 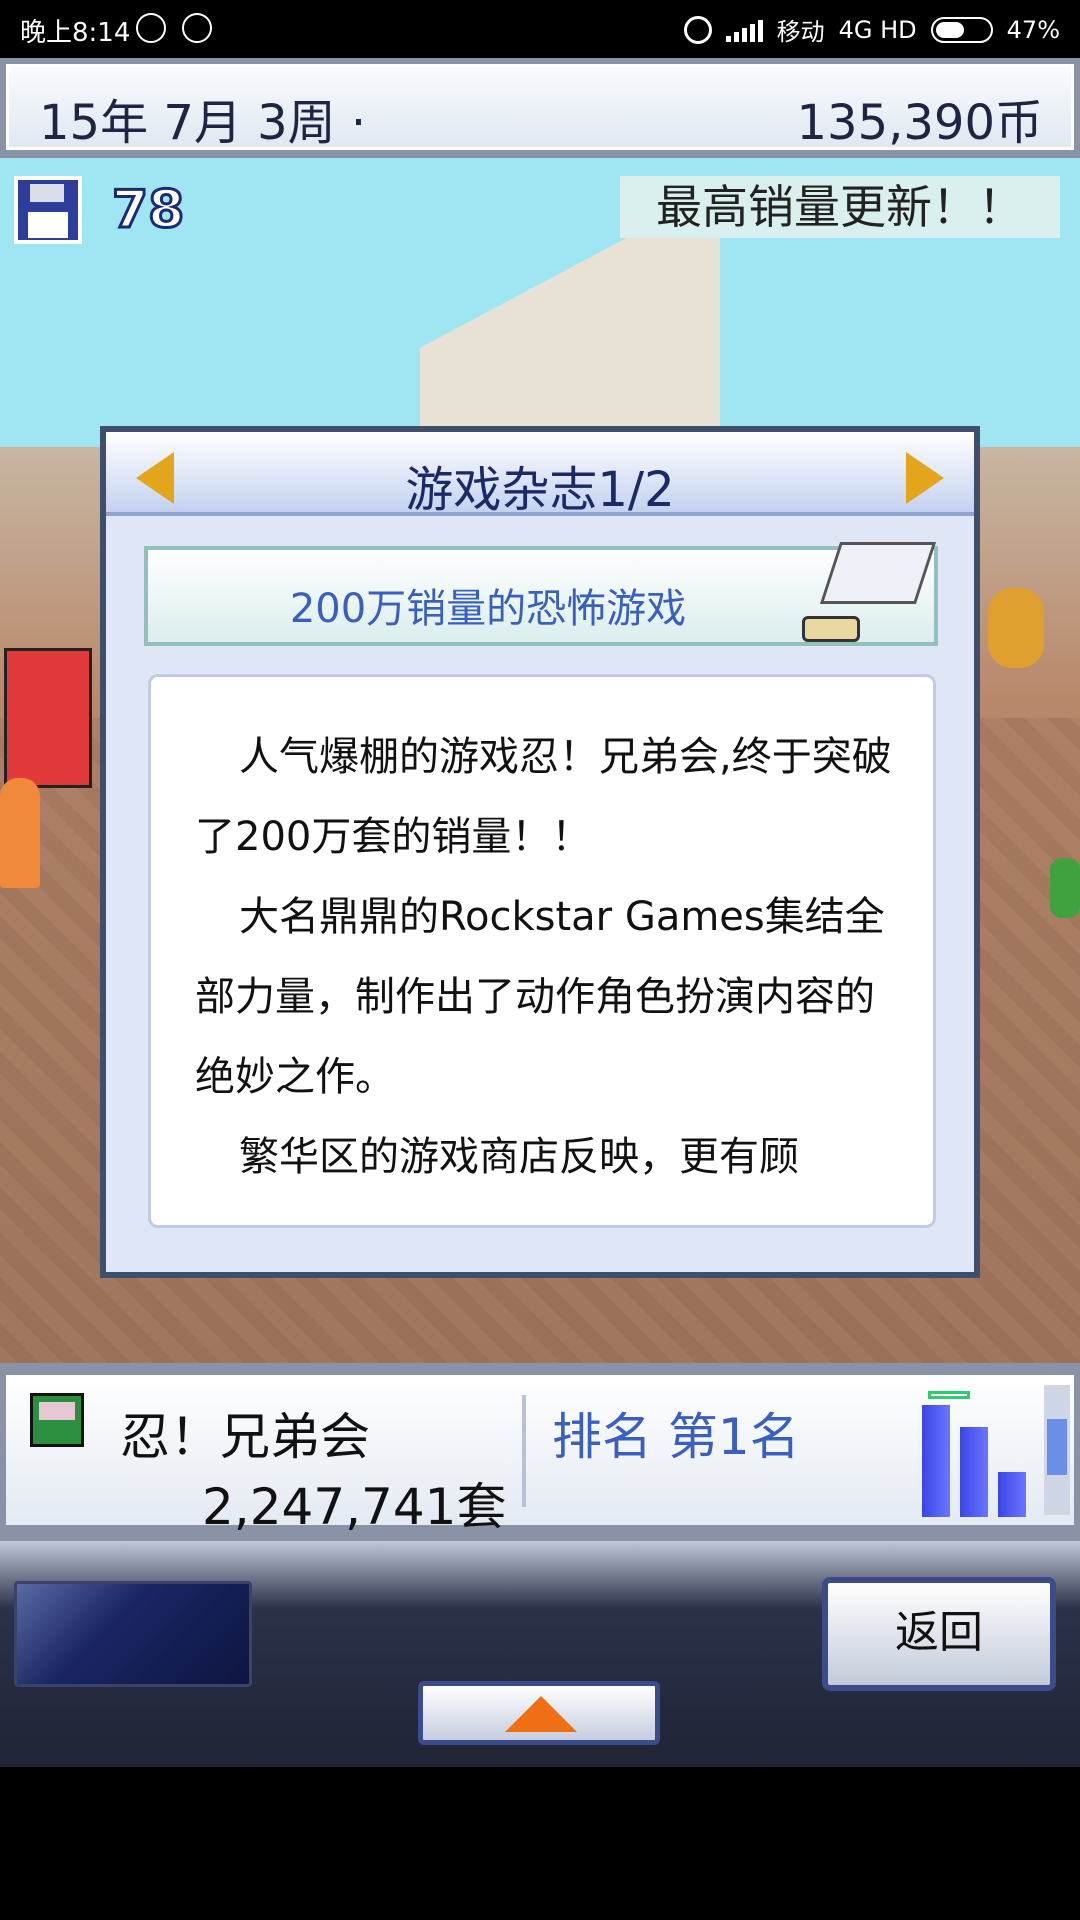 I want to click on status-time: 晚上8:14, so click(x=75, y=33).